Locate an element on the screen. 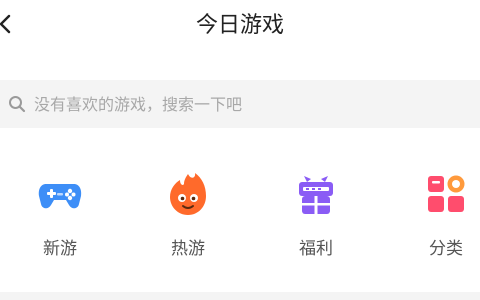 This screenshot has width=480, height=300. category-classify: 分类 is located at coordinates (443, 218).